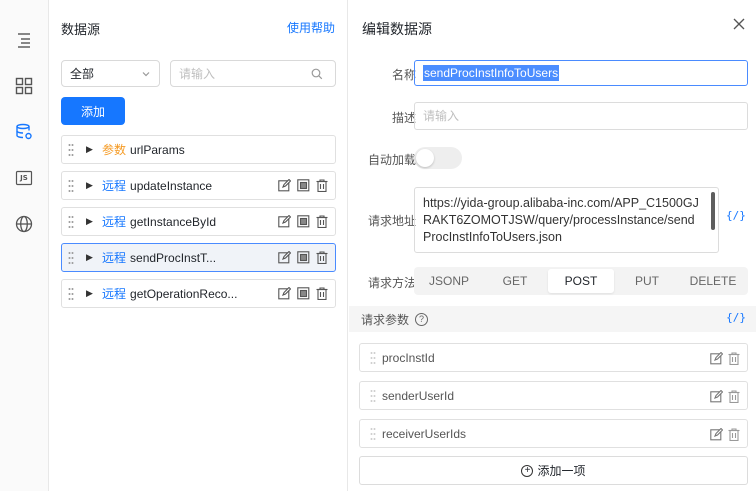  I want to click on js-code-icon: JS, so click(24, 178).